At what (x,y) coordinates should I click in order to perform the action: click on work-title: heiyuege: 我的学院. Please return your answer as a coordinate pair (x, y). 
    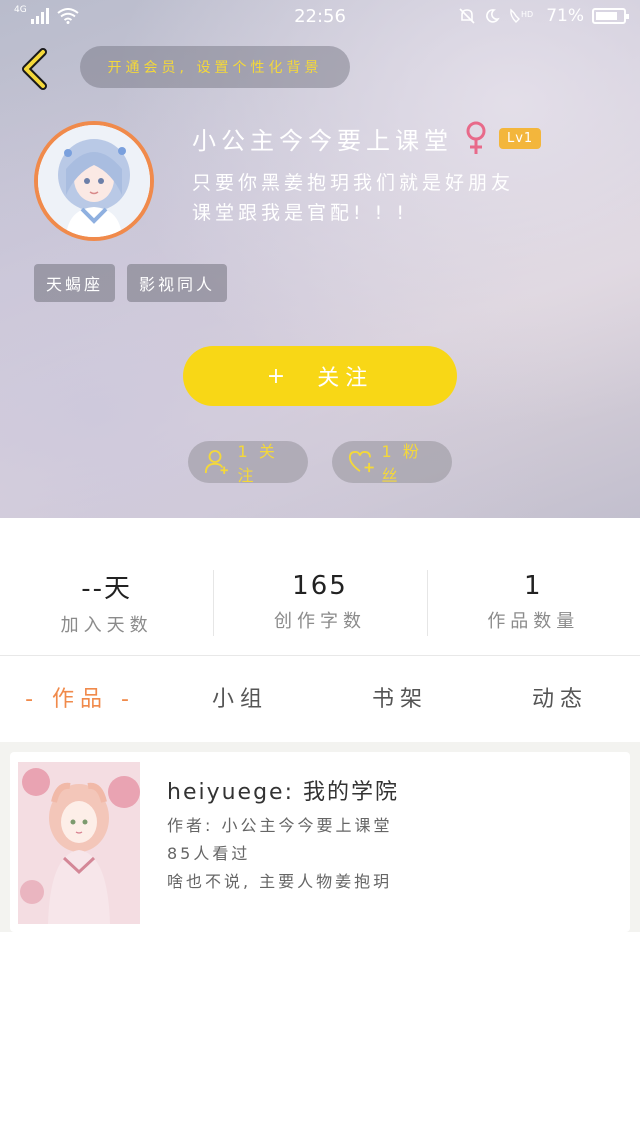
    Looking at the image, I should click on (283, 792).